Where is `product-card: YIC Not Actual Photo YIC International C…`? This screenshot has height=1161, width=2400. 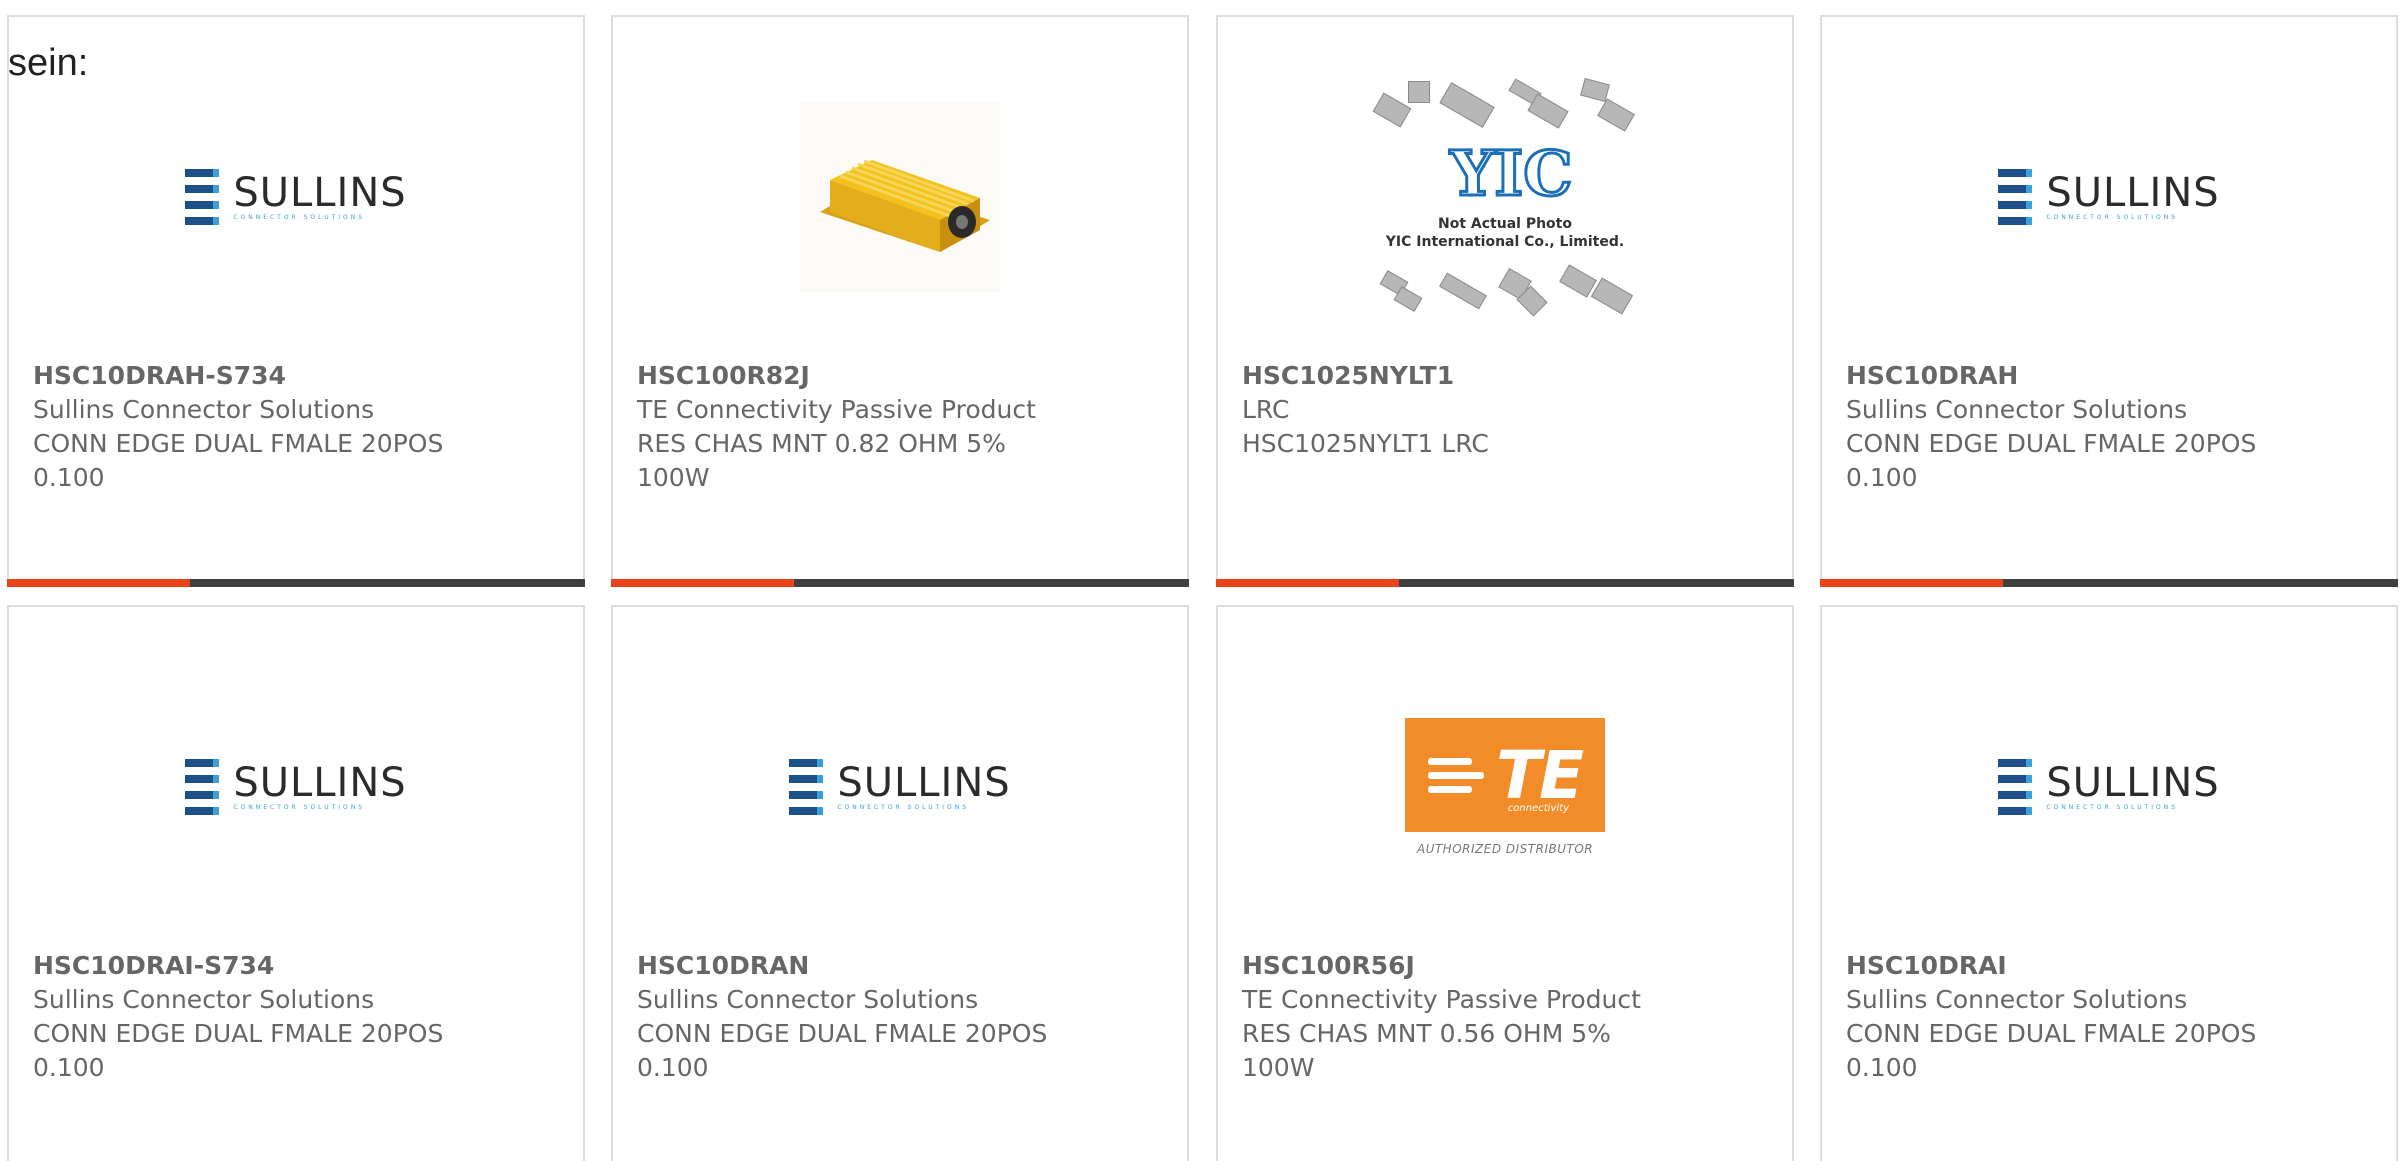
product-card: YIC Not Actual Photo YIC International C… is located at coordinates (1505, 301).